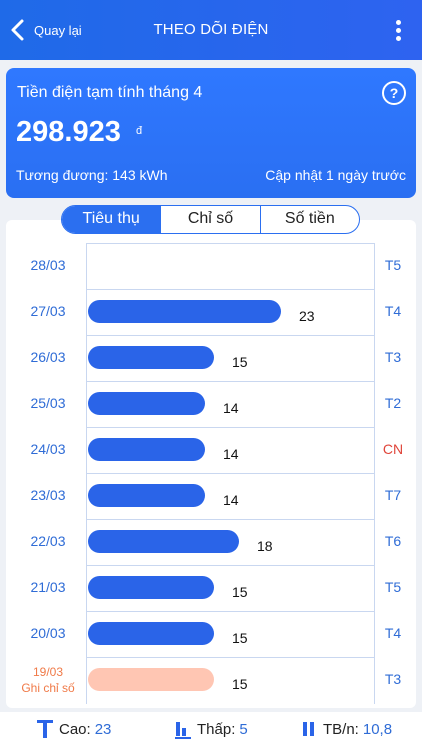  Describe the element at coordinates (139, 131) in the screenshot. I see `currency-unit: đ` at that location.